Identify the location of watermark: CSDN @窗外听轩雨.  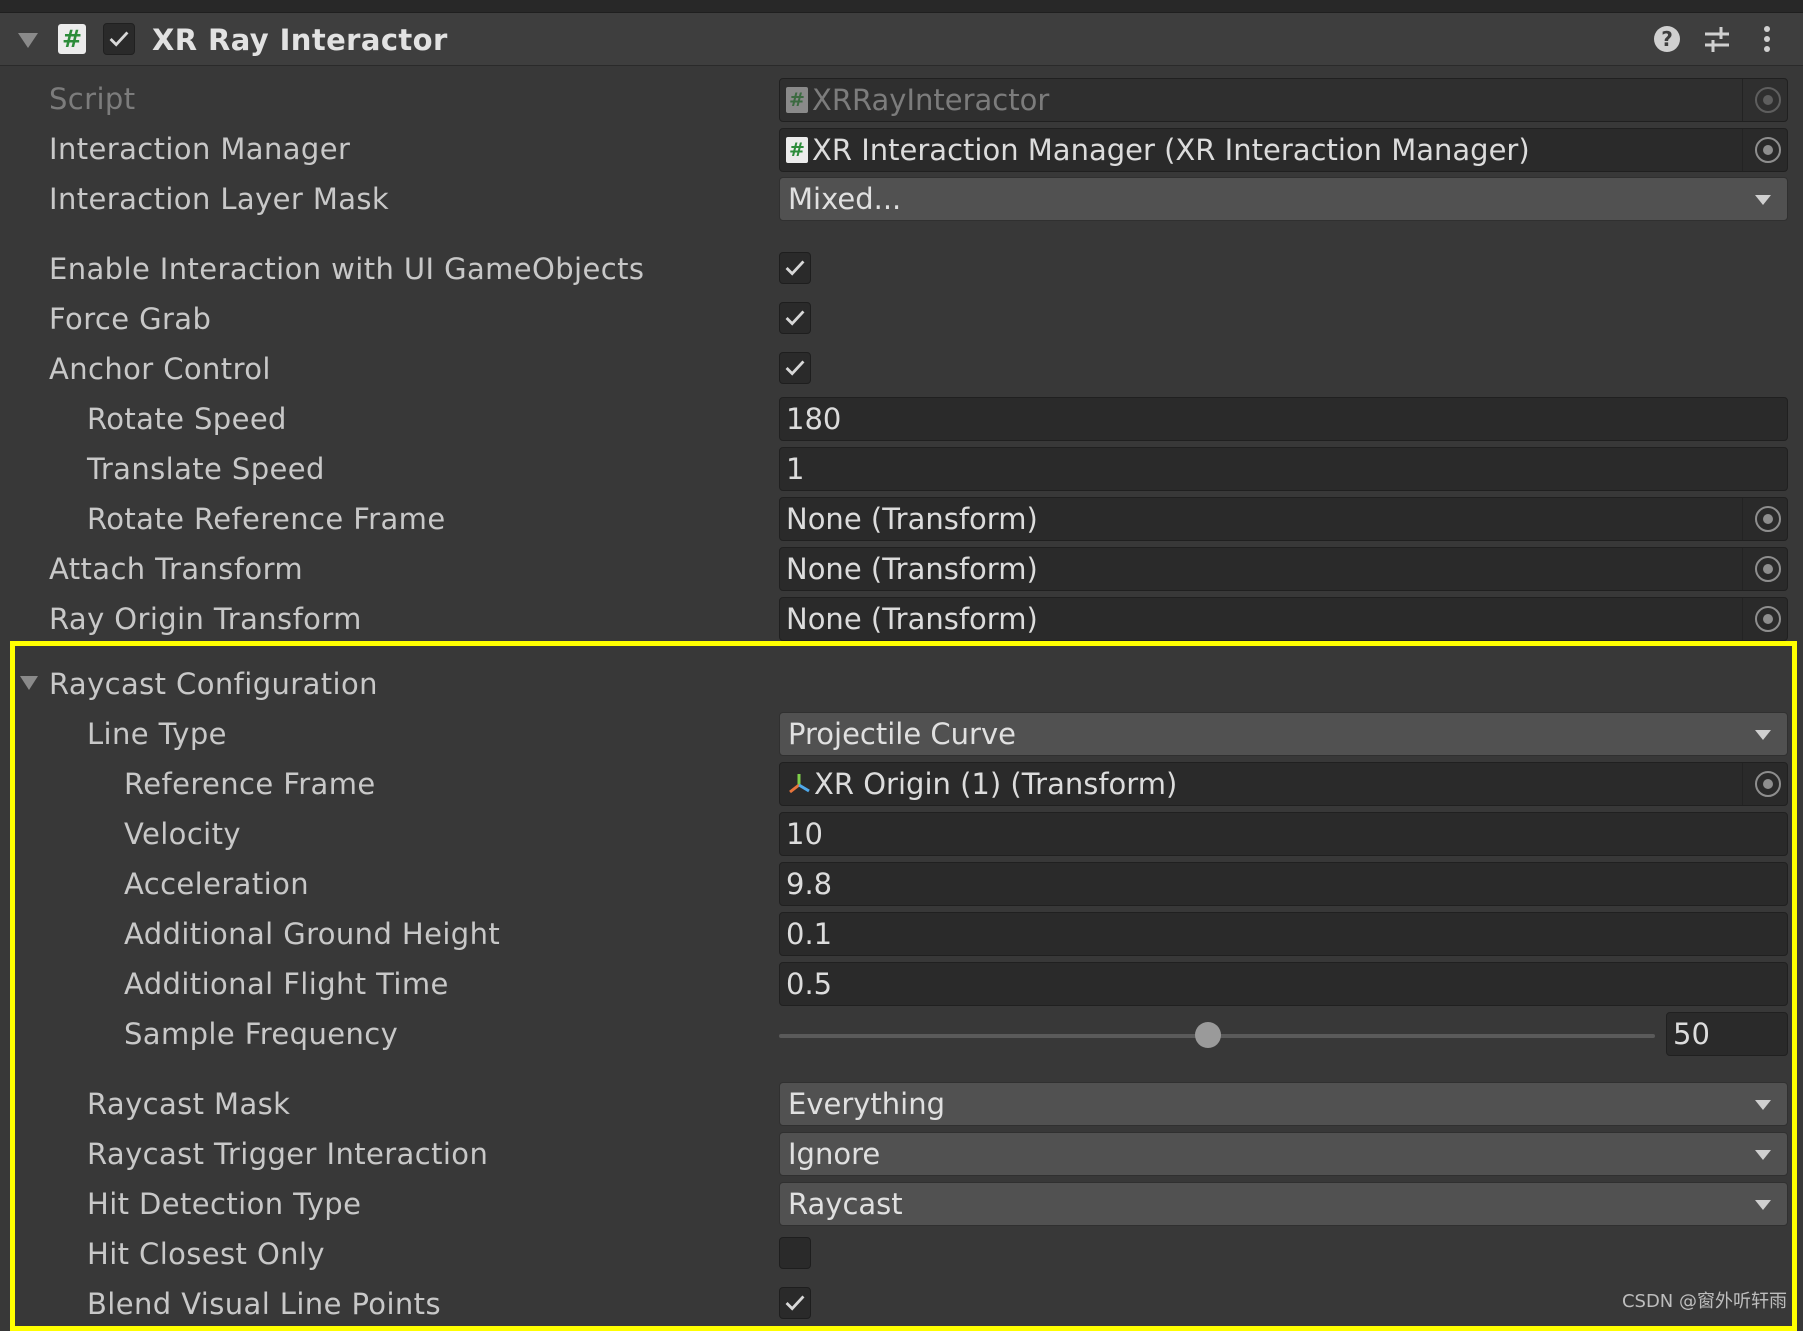
(1704, 1301).